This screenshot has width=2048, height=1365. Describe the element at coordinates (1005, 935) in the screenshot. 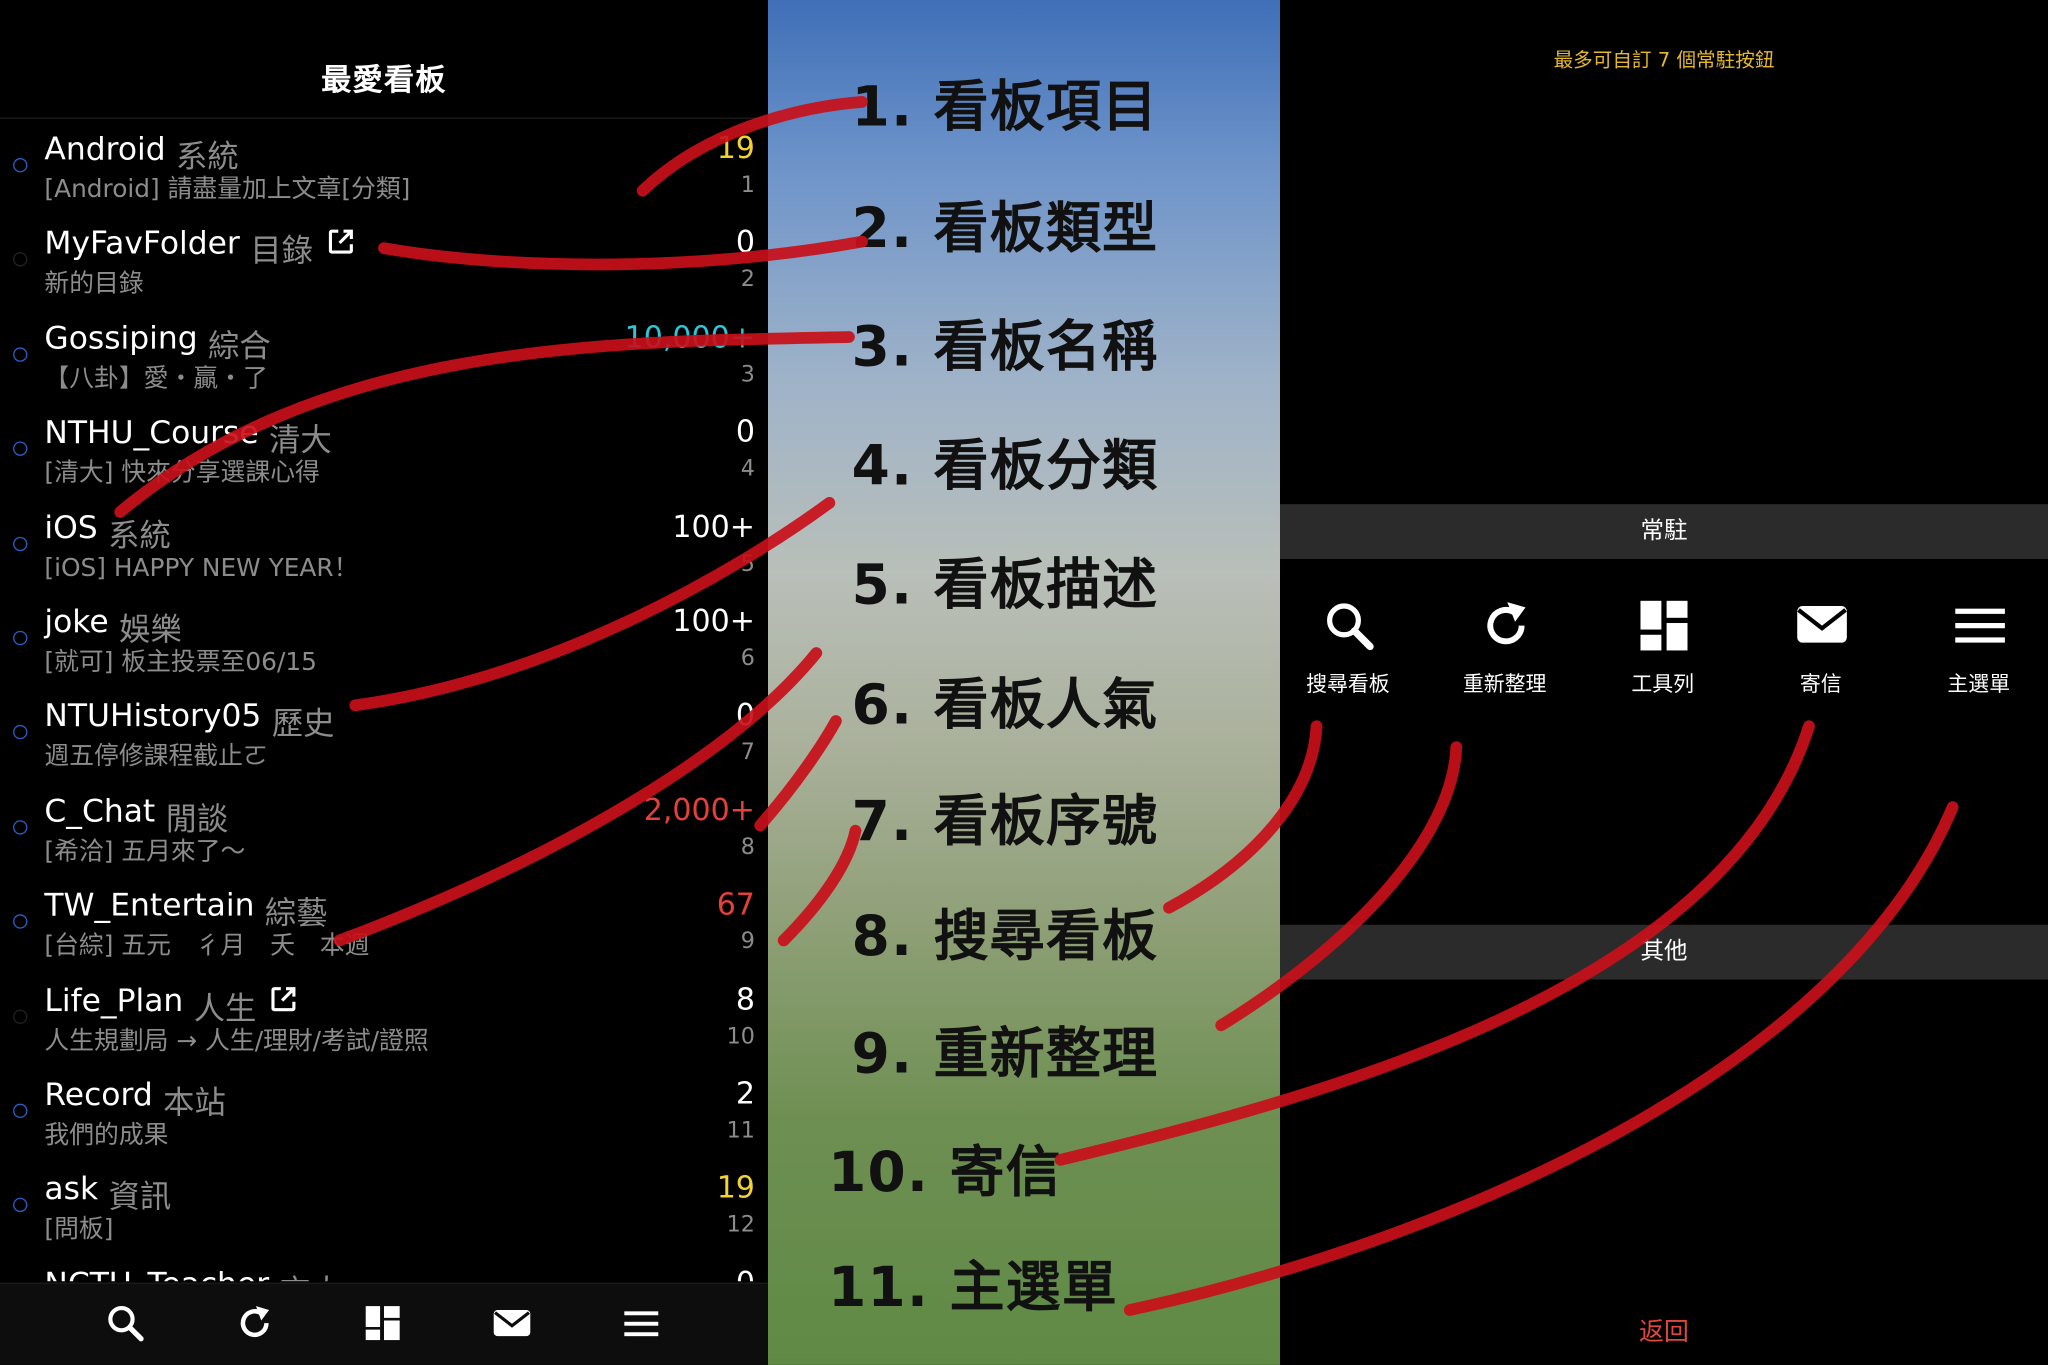

I see `legend-label: 8. 搜尋看板` at that location.